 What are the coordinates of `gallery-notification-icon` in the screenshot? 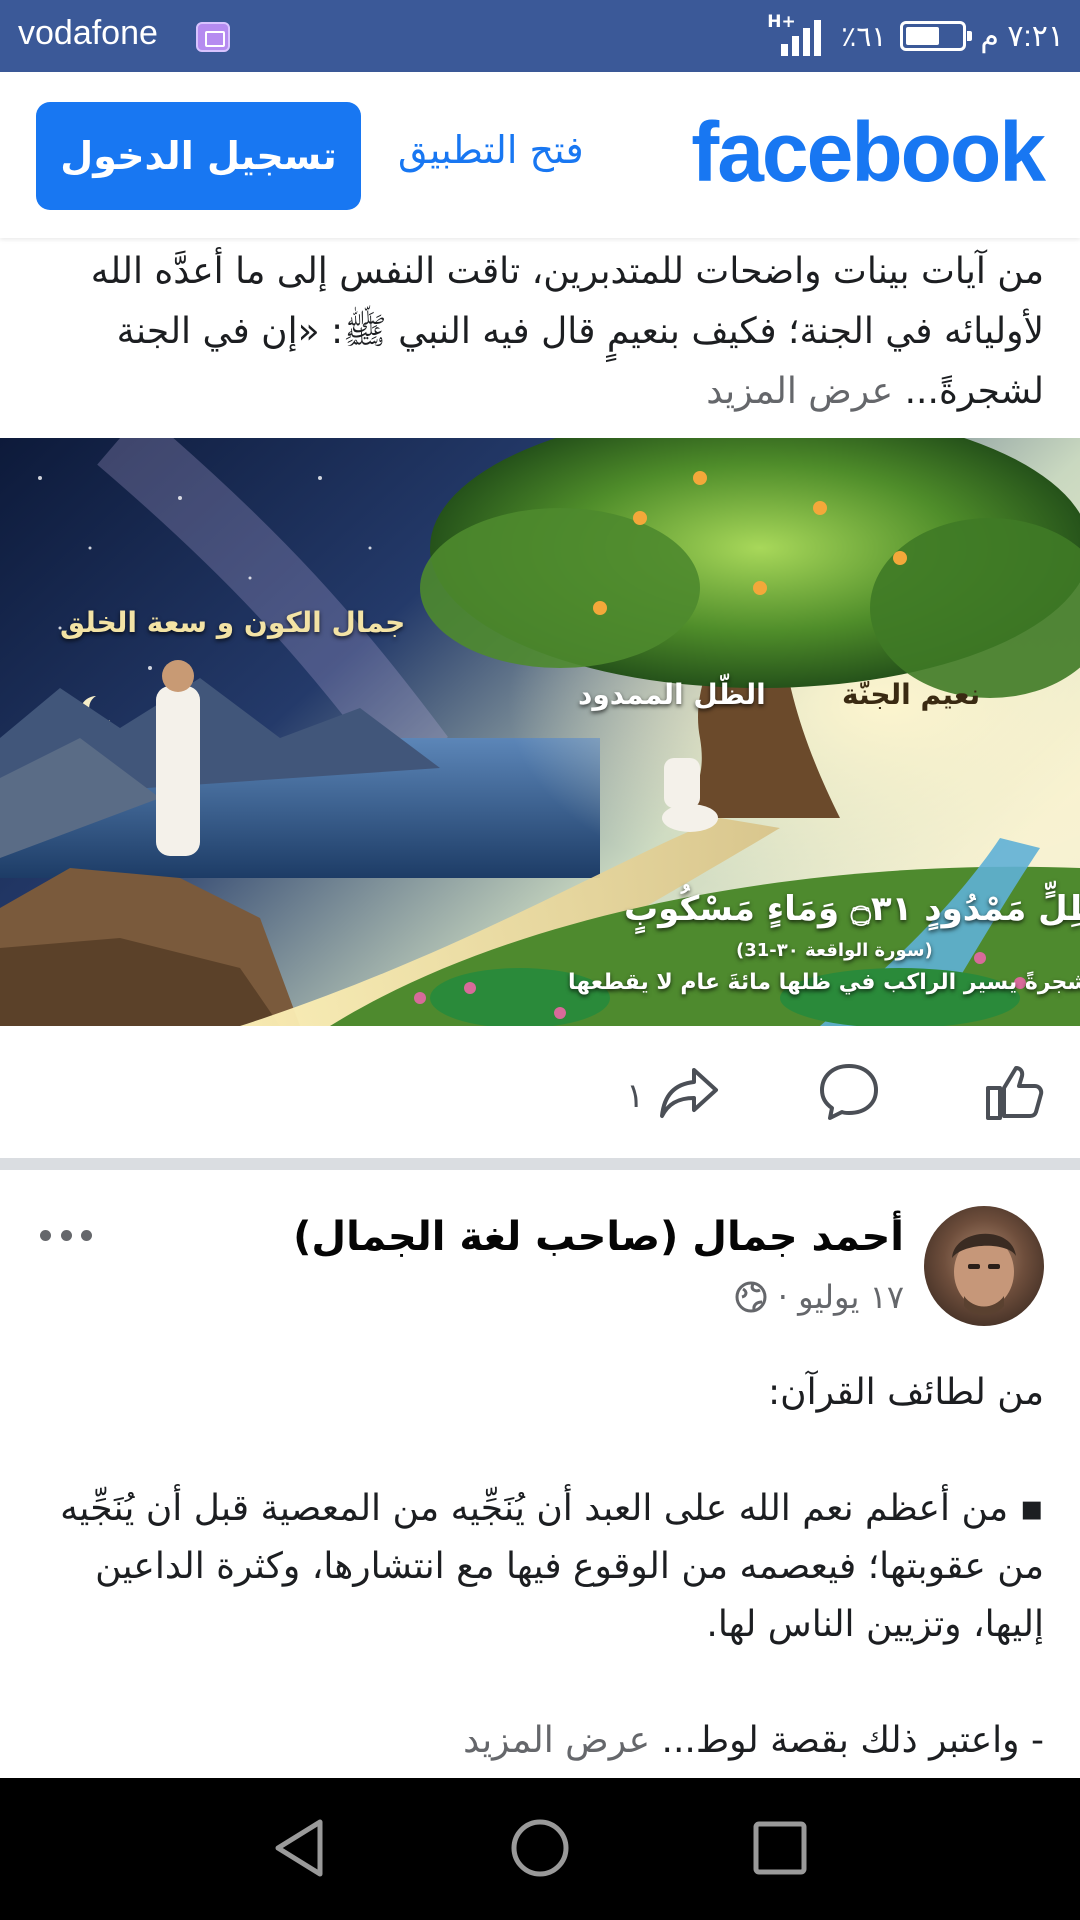 It's located at (213, 37).